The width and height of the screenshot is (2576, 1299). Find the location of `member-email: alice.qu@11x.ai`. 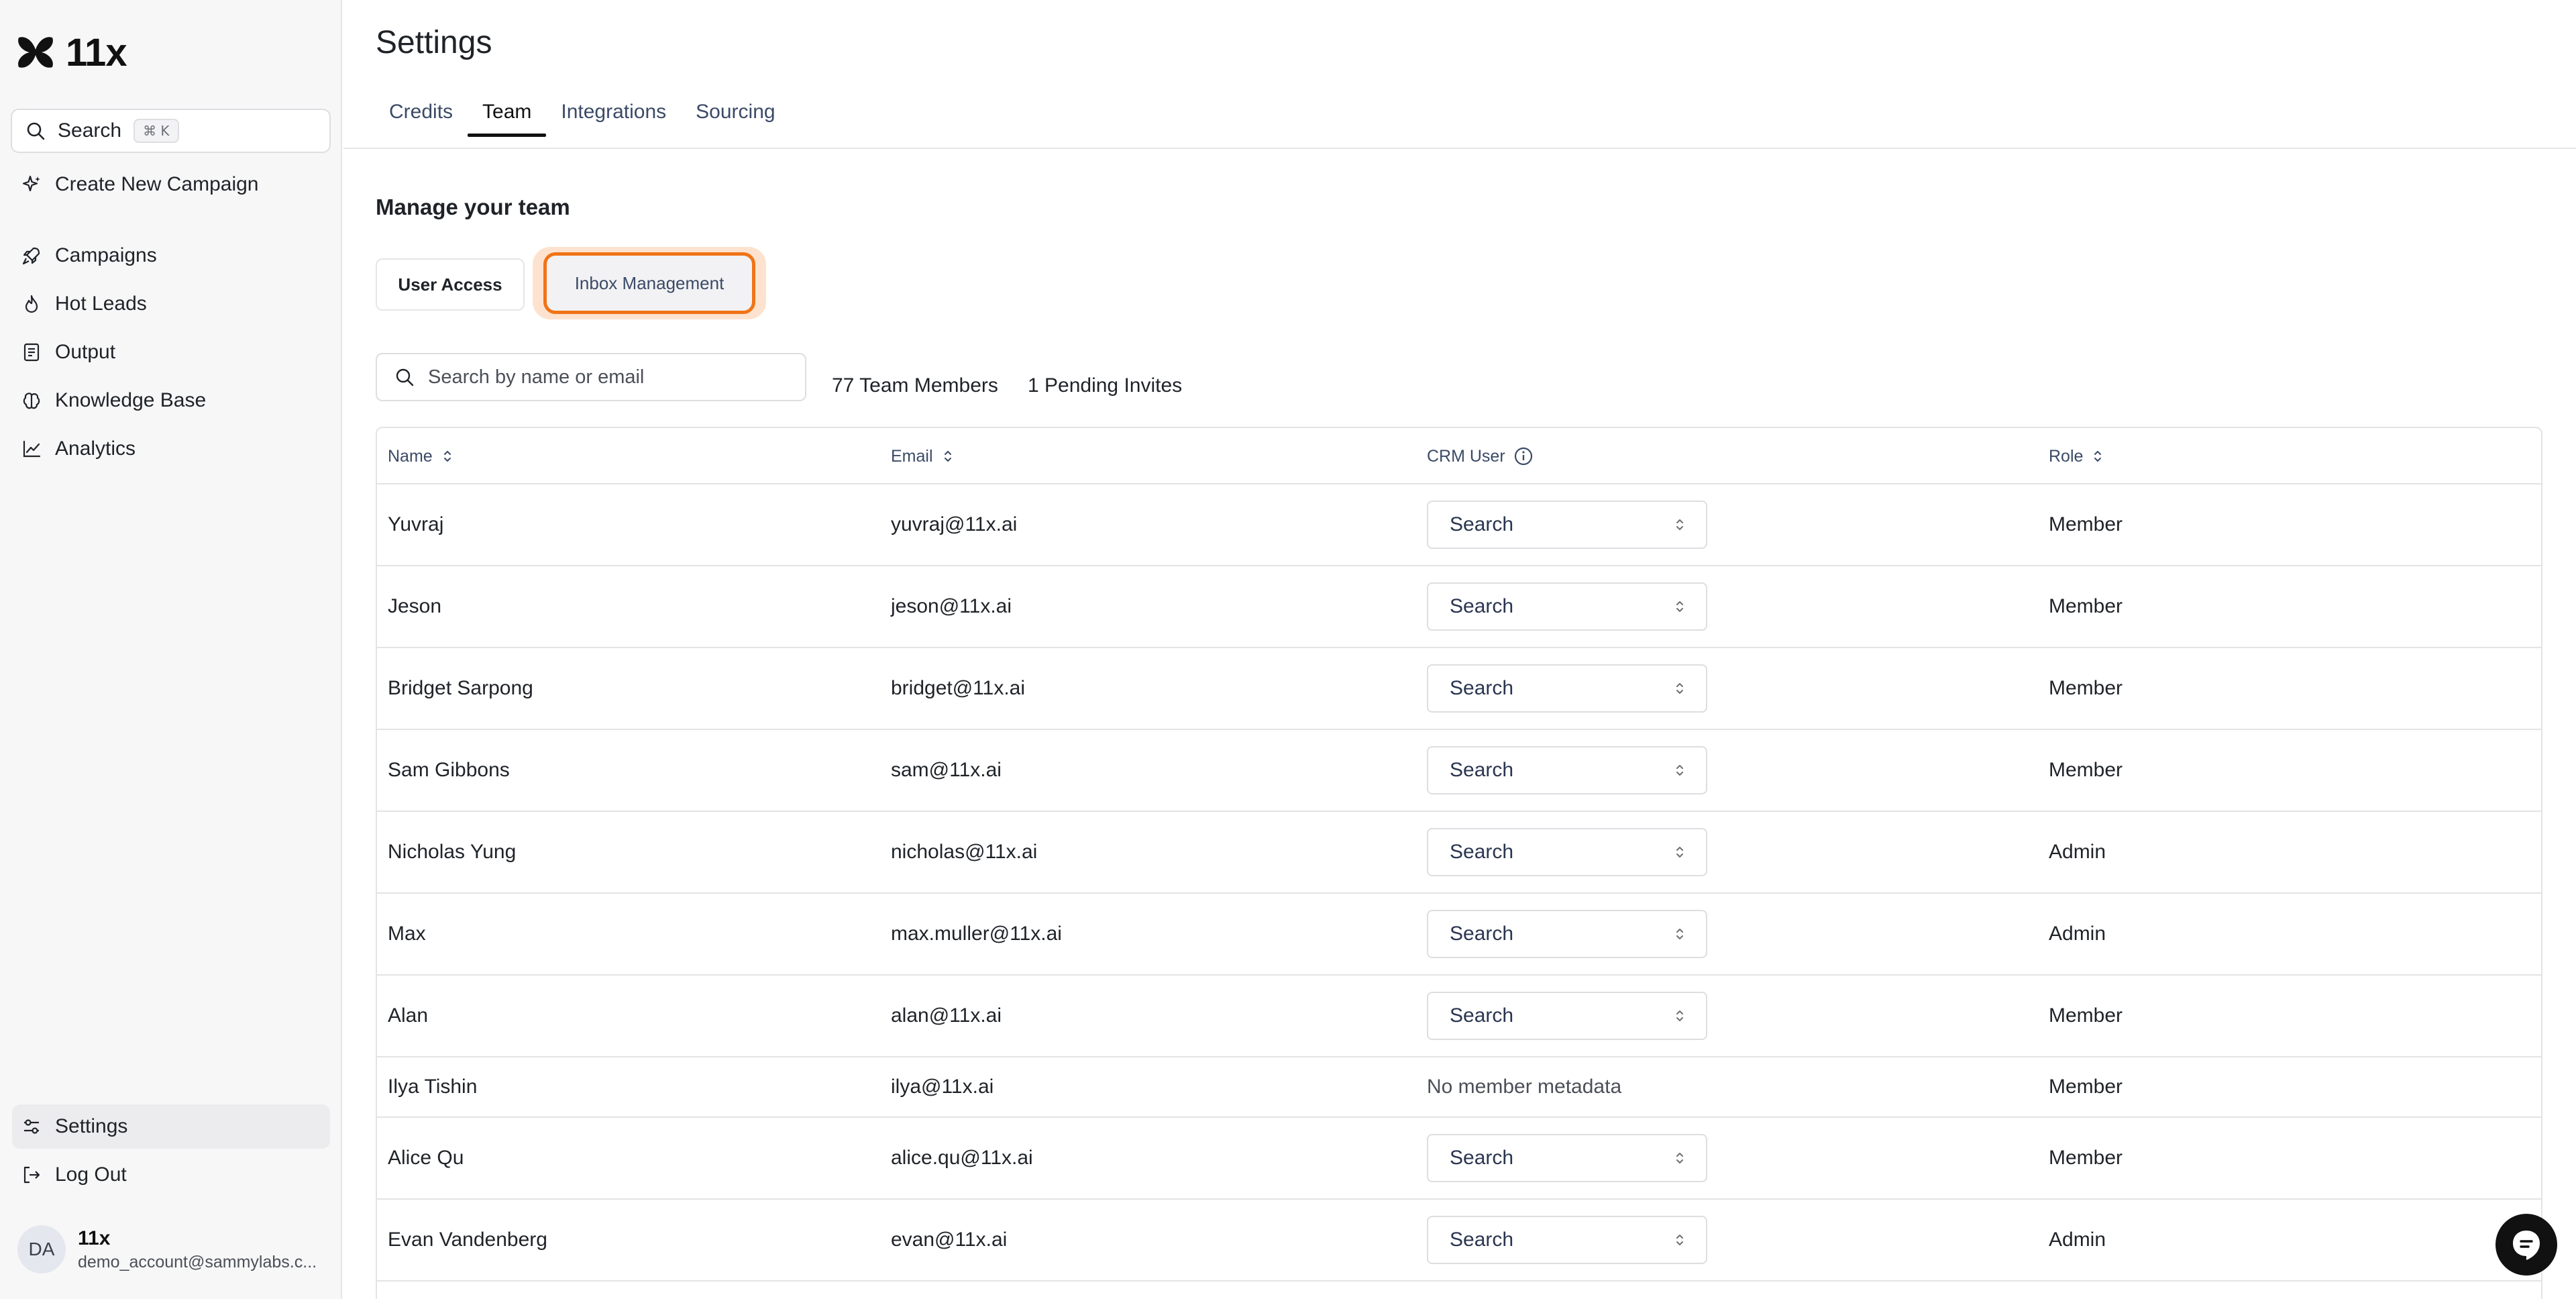

member-email: alice.qu@11x.ai is located at coordinates (962, 1158).